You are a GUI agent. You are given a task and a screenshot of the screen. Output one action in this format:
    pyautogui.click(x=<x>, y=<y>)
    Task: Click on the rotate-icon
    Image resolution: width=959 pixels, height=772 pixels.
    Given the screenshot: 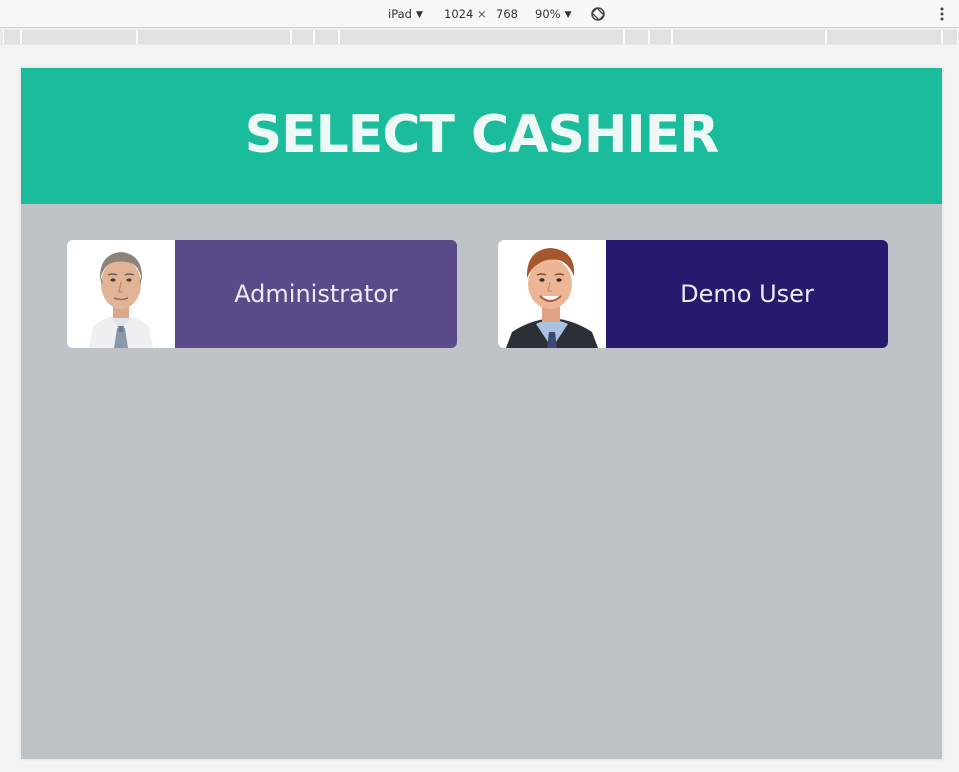 What is the action you would take?
    pyautogui.click(x=598, y=14)
    